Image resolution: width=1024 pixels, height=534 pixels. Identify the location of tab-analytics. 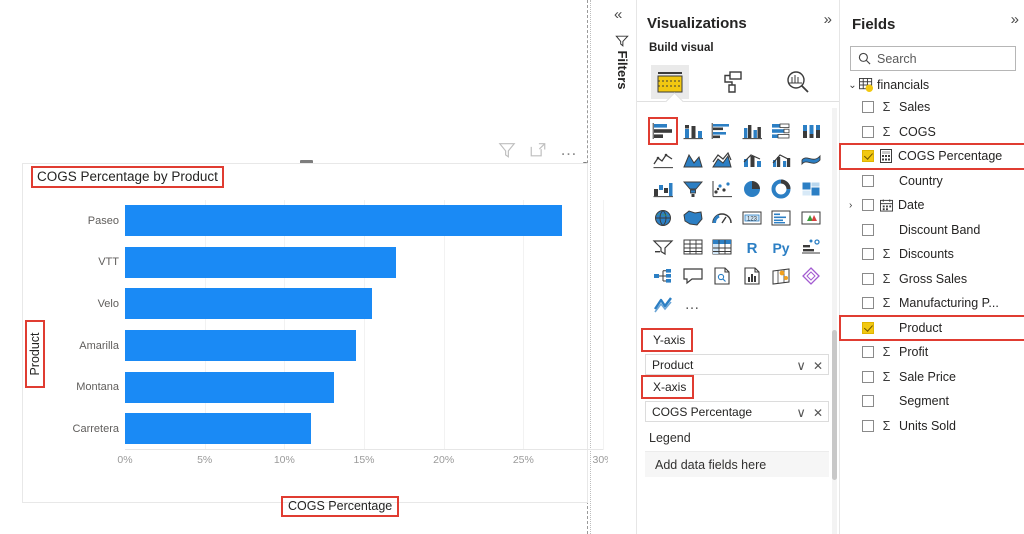
(798, 82).